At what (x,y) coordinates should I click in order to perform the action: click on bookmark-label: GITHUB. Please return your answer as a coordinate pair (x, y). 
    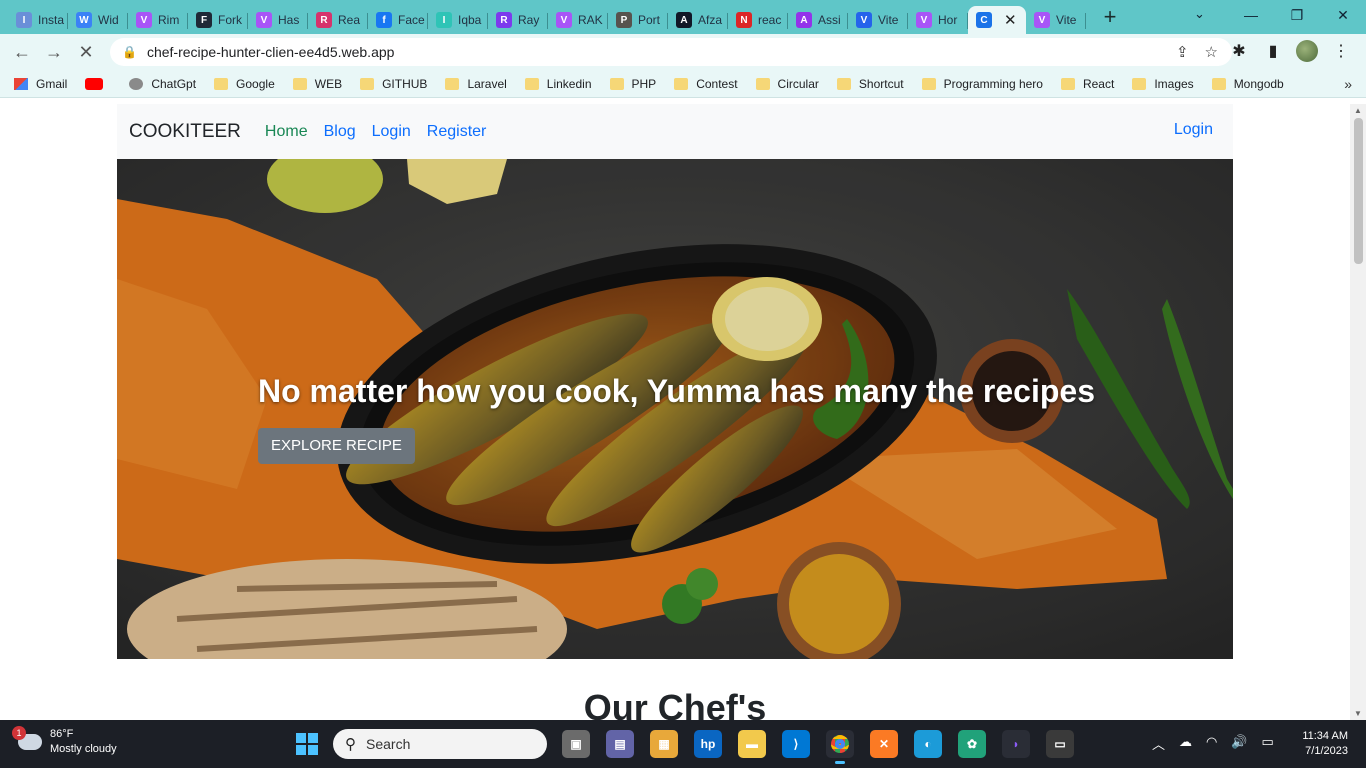
    Looking at the image, I should click on (405, 83).